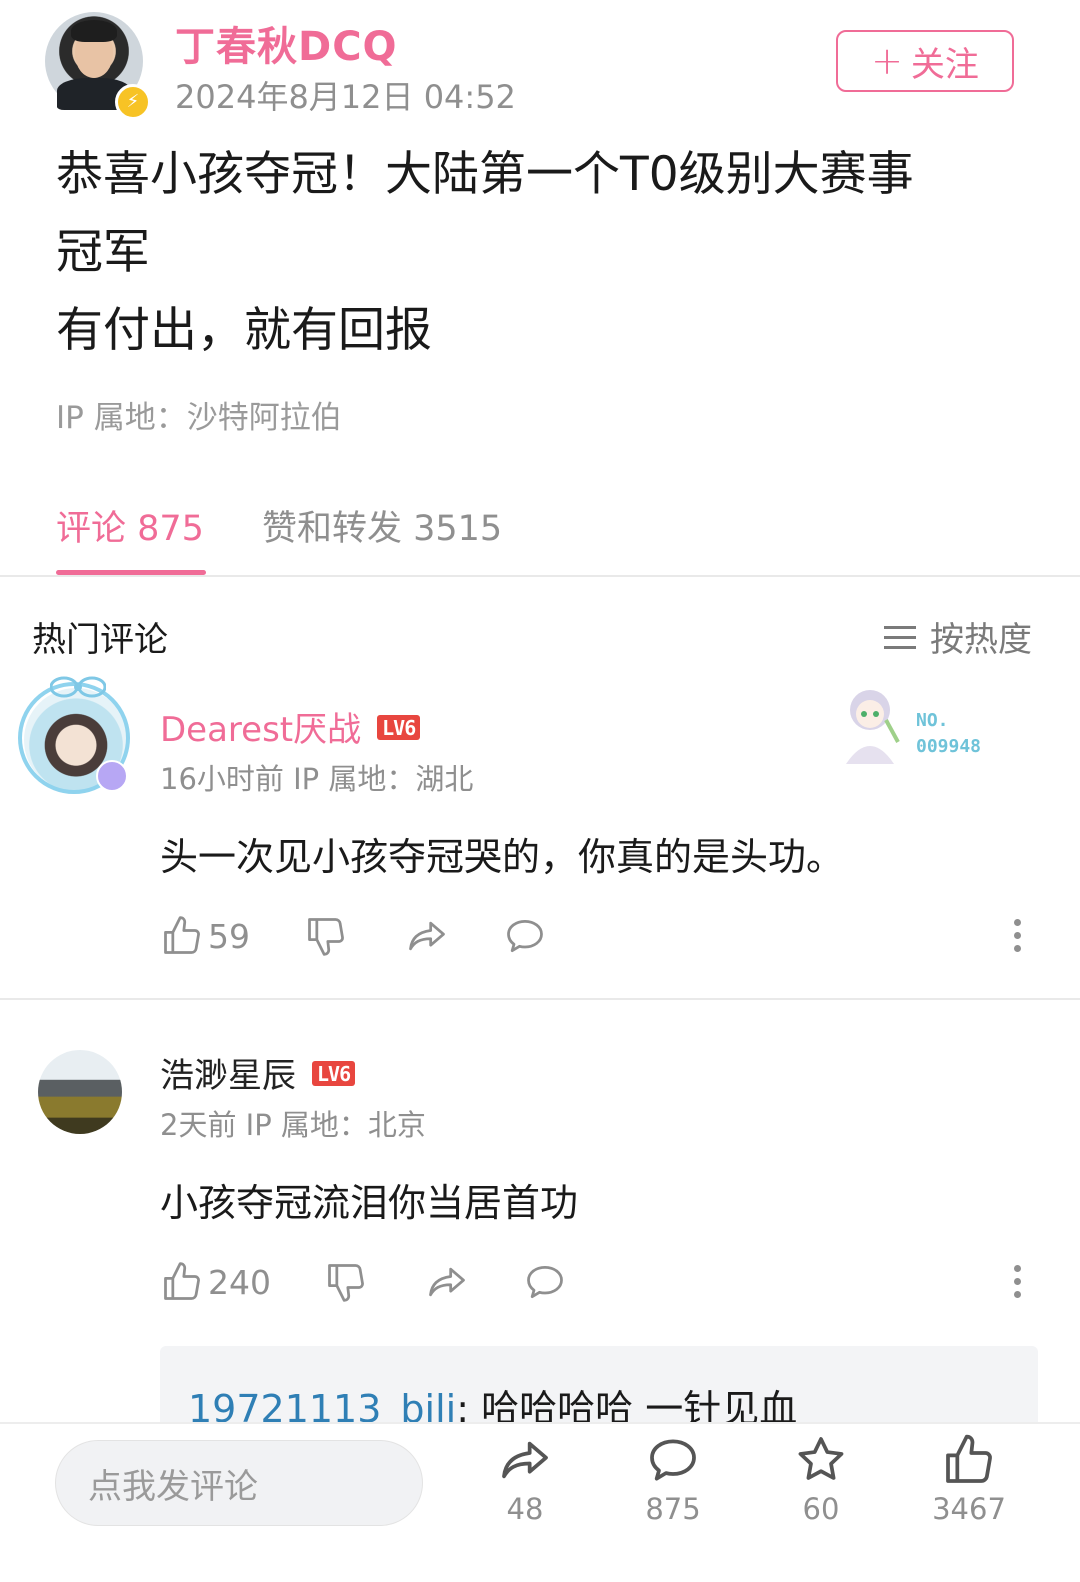 Image resolution: width=1080 pixels, height=1582 pixels. What do you see at coordinates (873, 727) in the screenshot?
I see `fan-badge-character-icon` at bounding box center [873, 727].